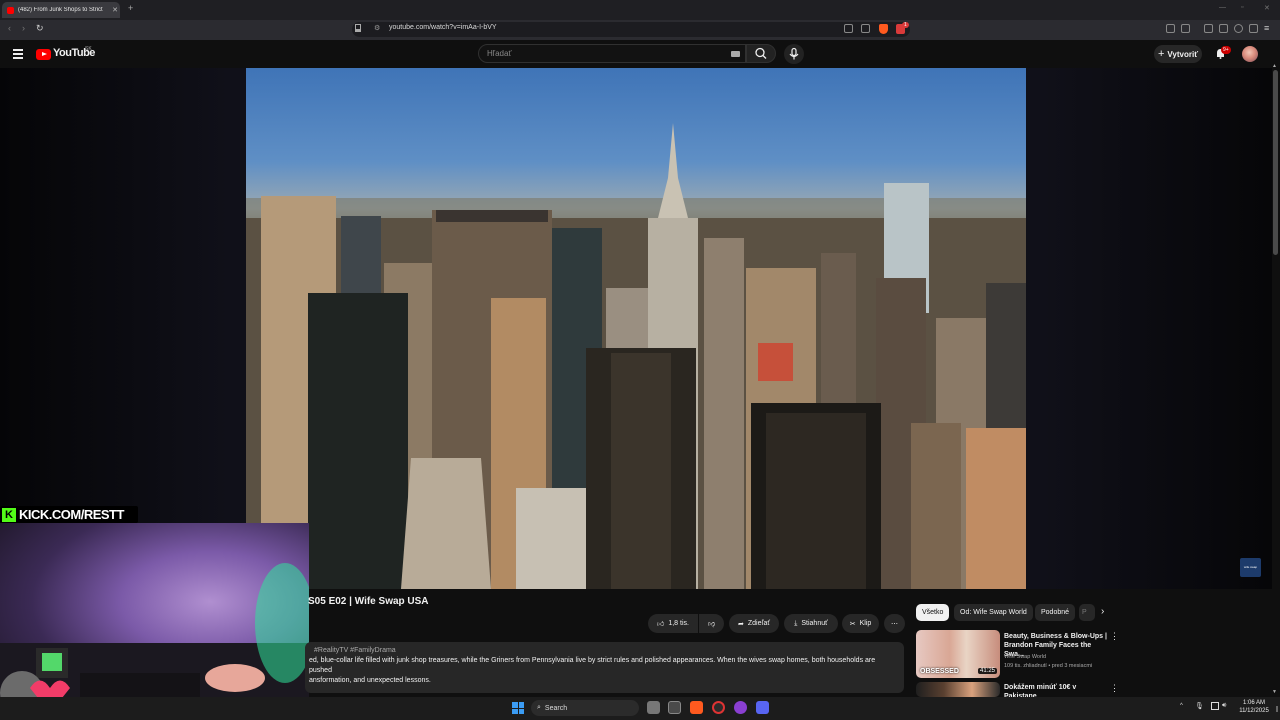 The width and height of the screenshot is (1280, 720). I want to click on region-code: SK, so click(88, 49).